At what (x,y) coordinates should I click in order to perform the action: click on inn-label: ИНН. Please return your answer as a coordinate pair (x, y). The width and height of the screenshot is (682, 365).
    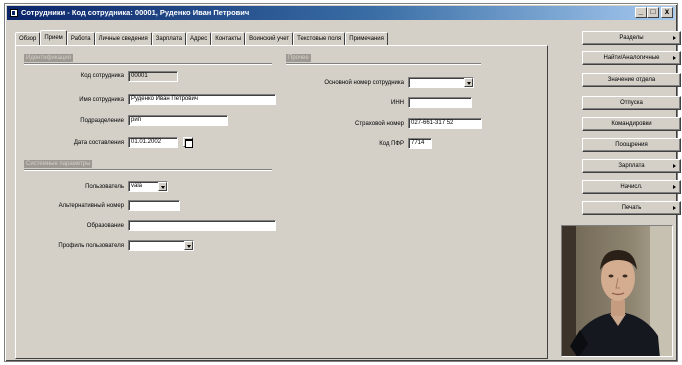
    Looking at the image, I should click on (397, 103).